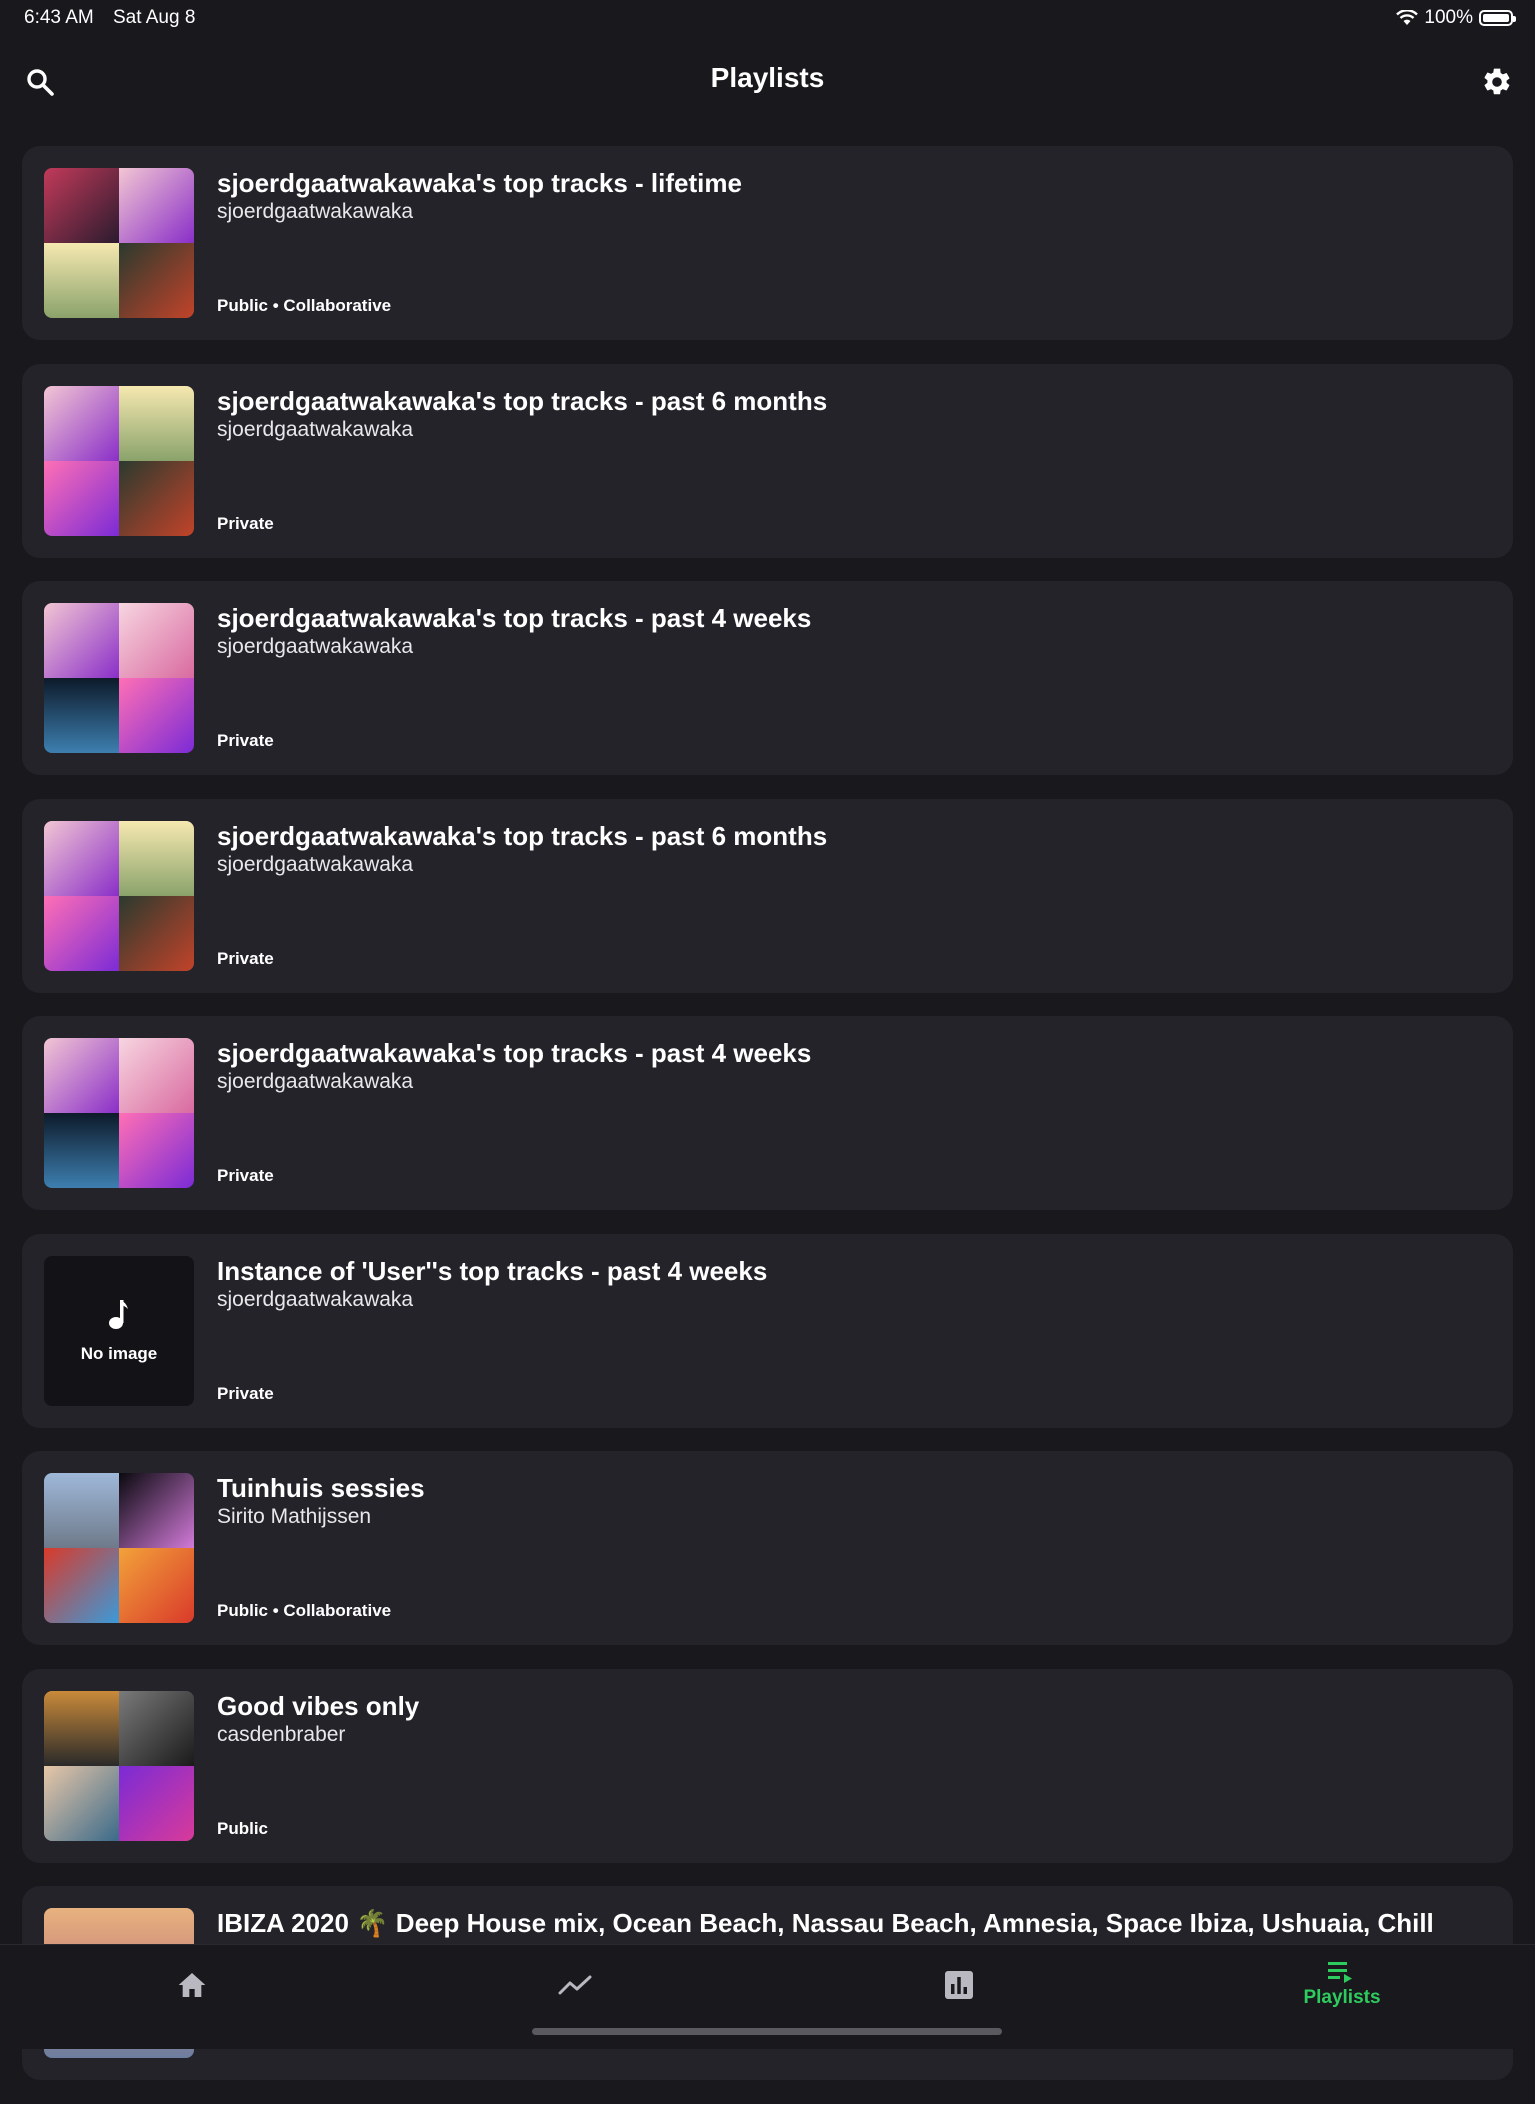 This screenshot has width=1535, height=2104. I want to click on tab-trends, so click(575, 1985).